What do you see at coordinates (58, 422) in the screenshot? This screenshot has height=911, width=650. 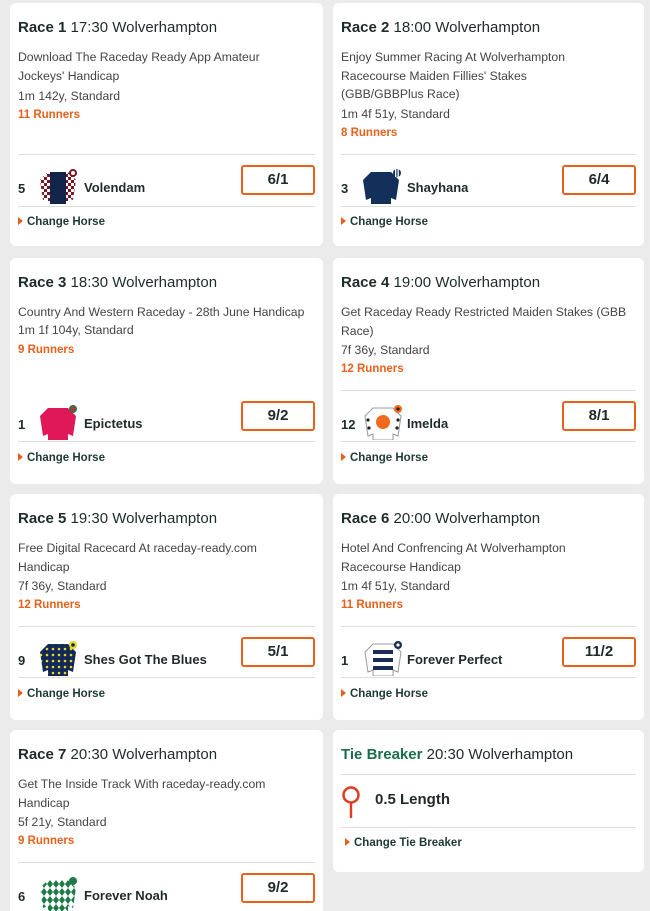 I see `pink-silk-icon` at bounding box center [58, 422].